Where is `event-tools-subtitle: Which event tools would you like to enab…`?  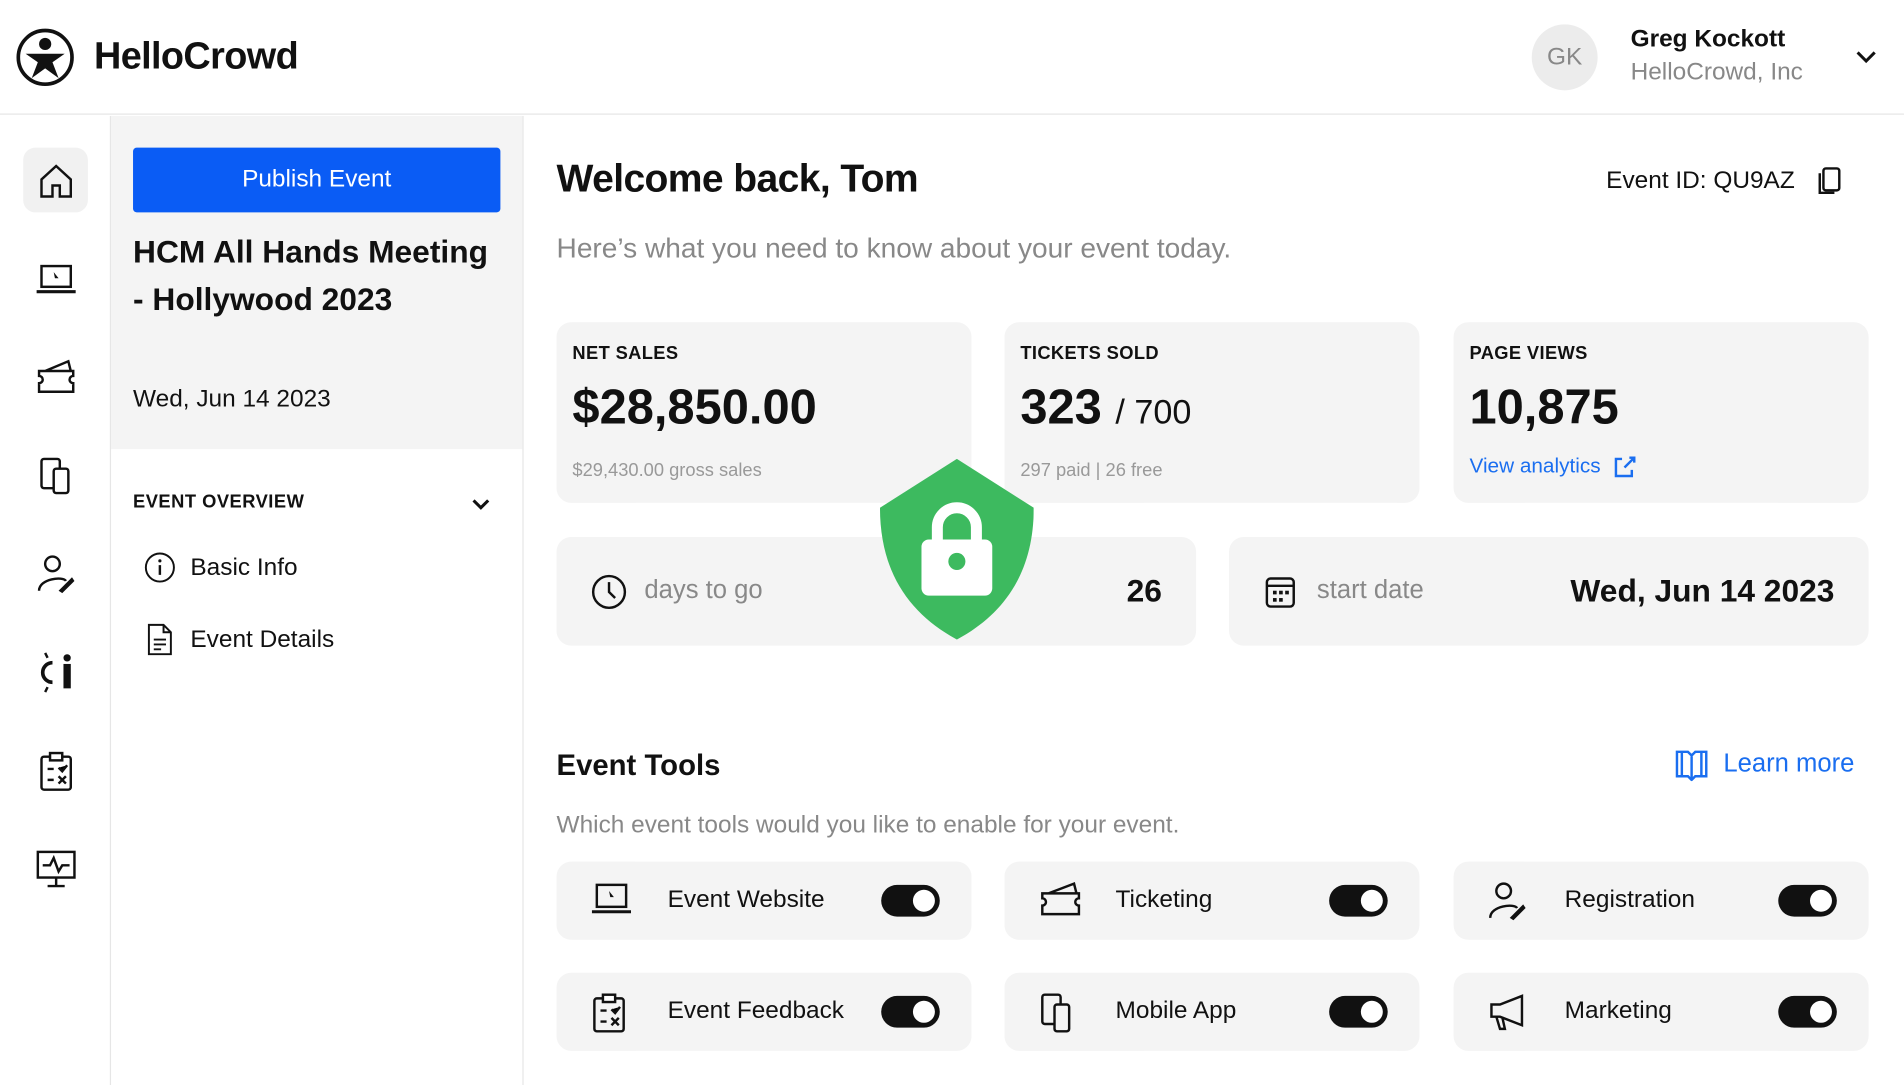 event-tools-subtitle: Which event tools would you like to enab… is located at coordinates (868, 825).